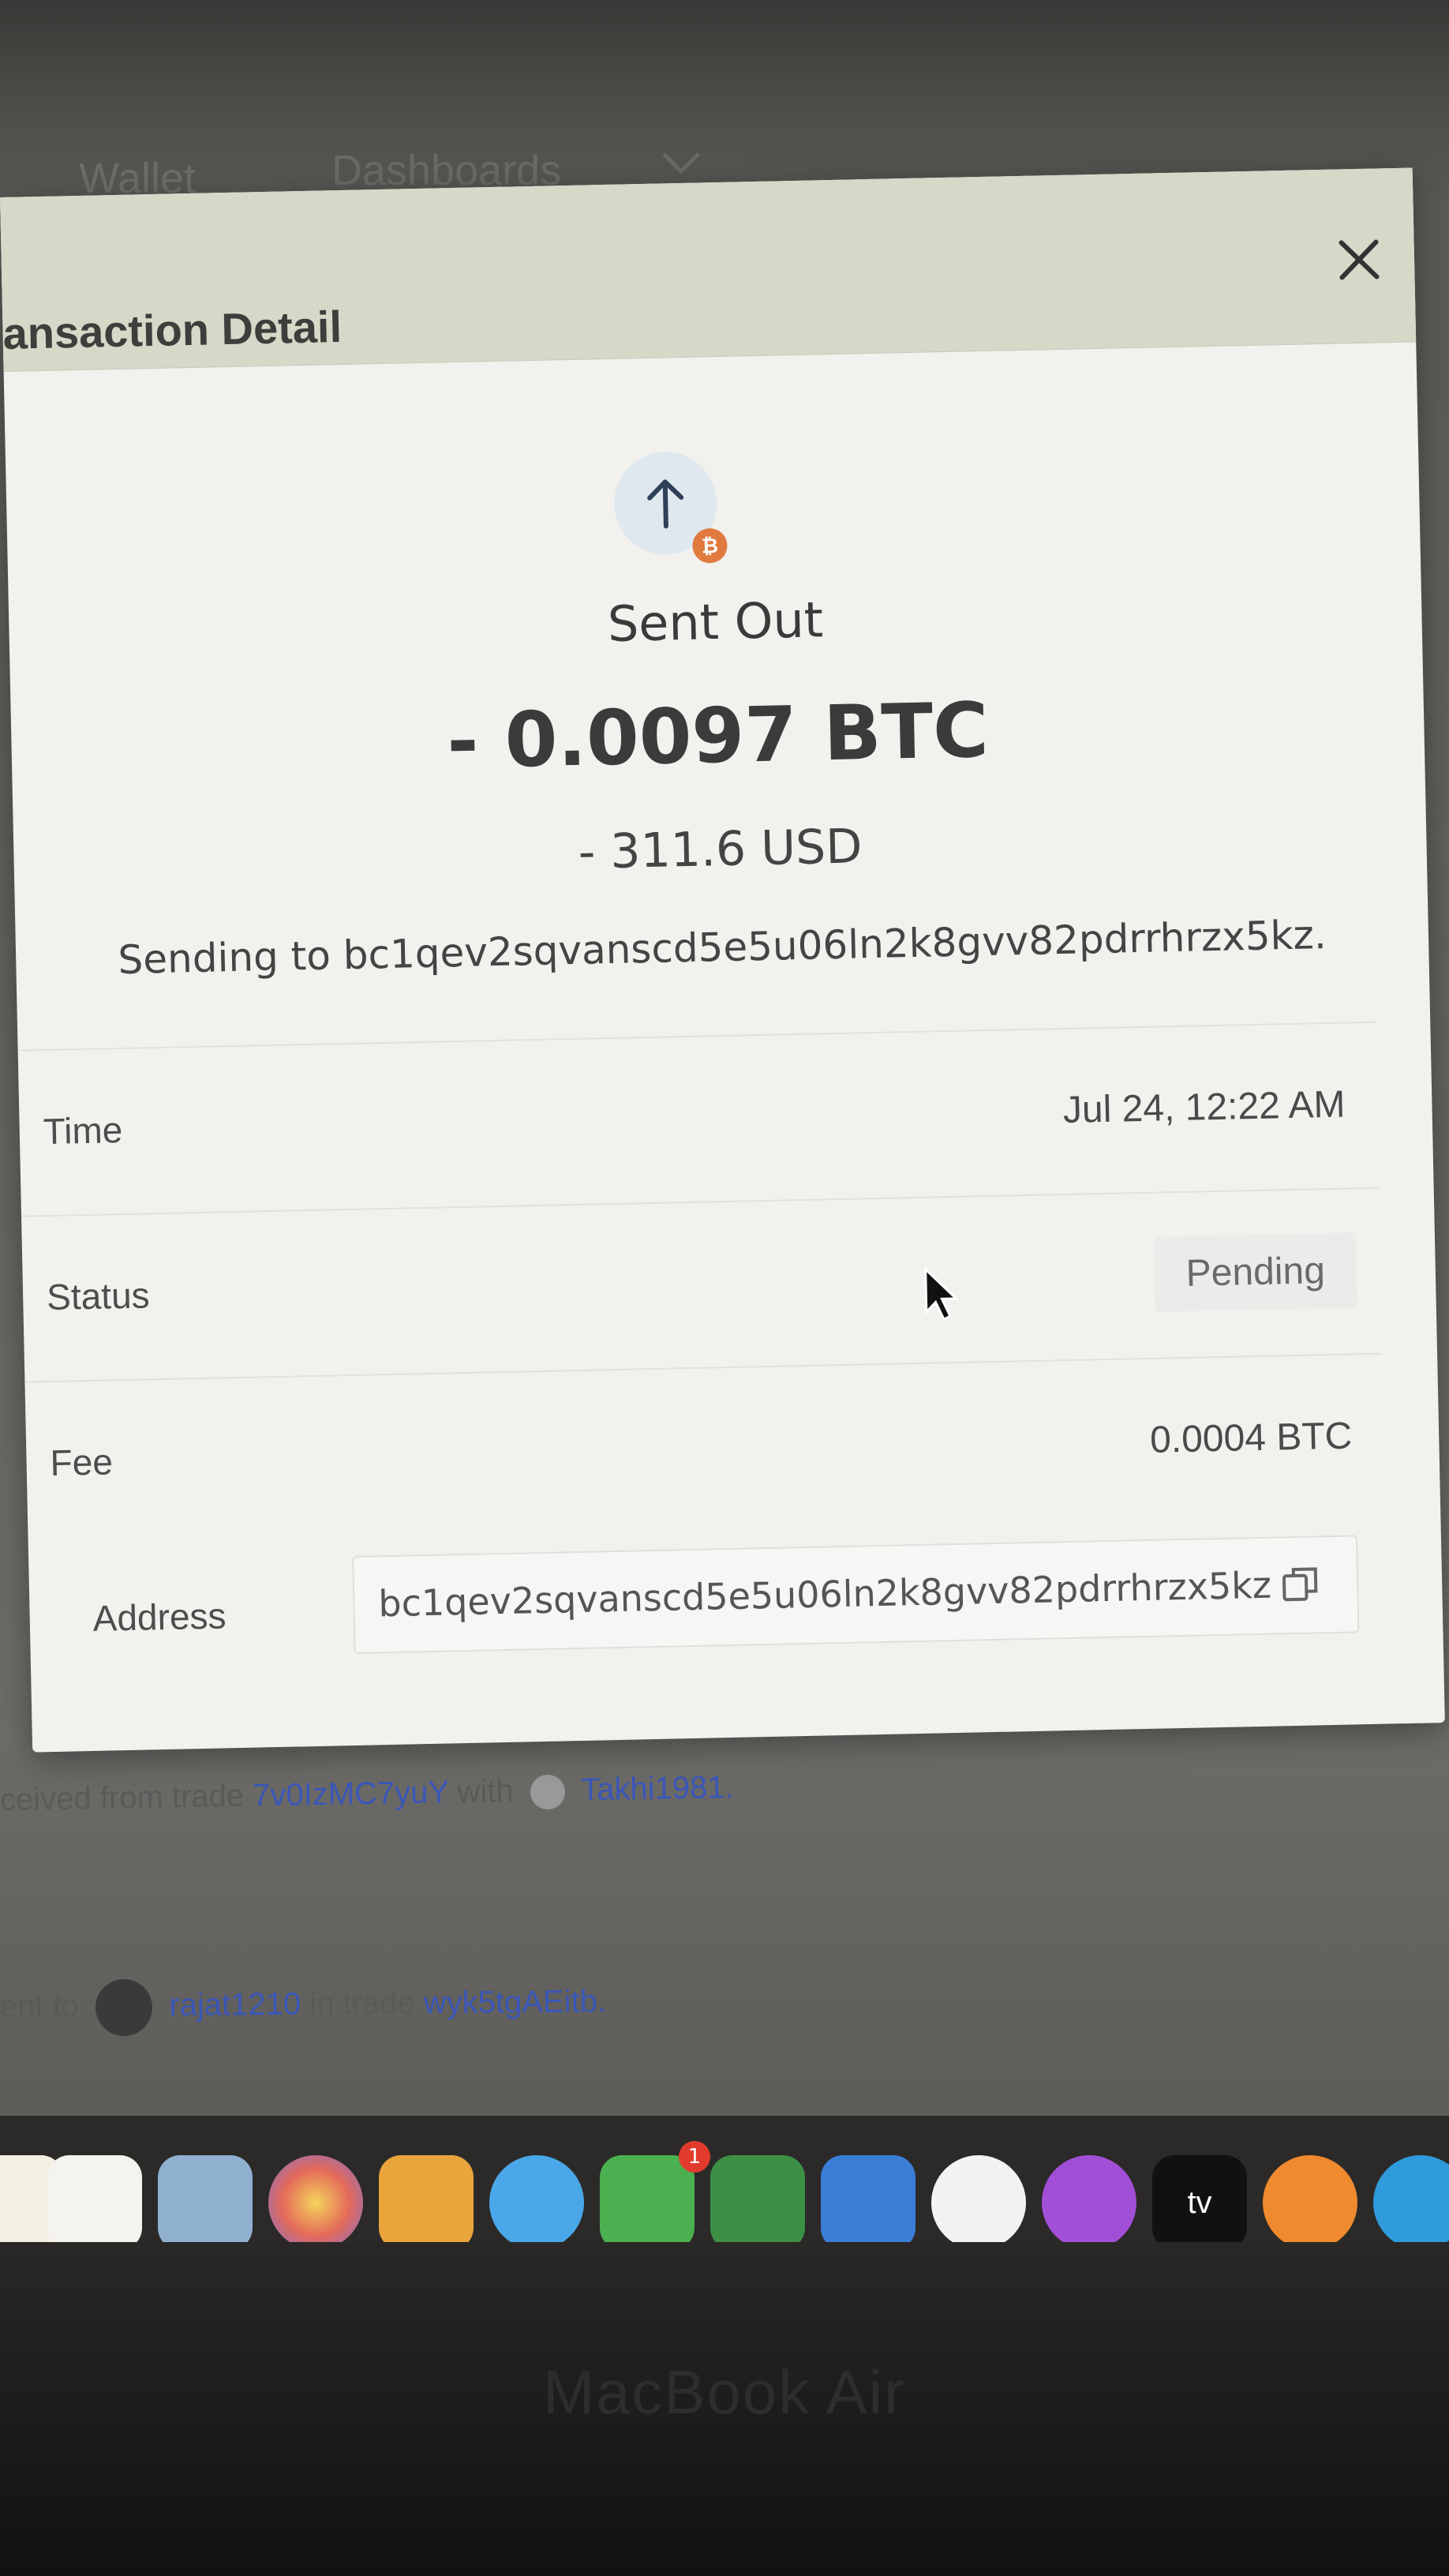 The height and width of the screenshot is (2576, 1449). I want to click on time-label: Time, so click(83, 1131).